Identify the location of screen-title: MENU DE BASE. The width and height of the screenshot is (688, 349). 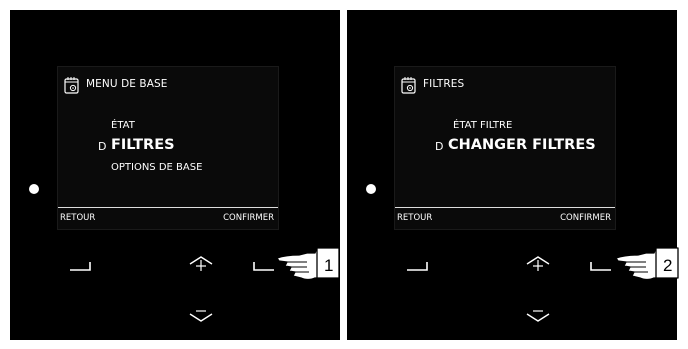
(127, 84).